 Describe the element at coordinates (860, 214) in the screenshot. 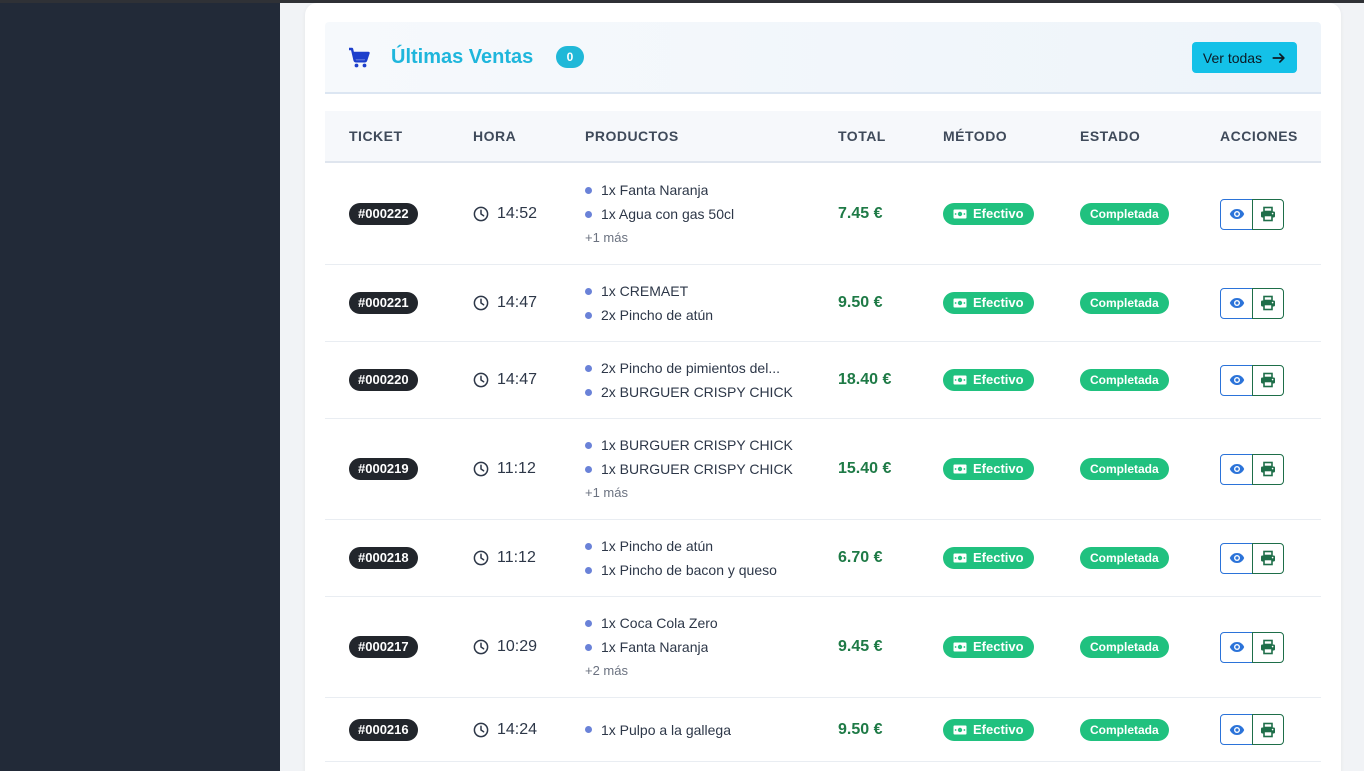

I see `total-cell: 7.45 €` at that location.